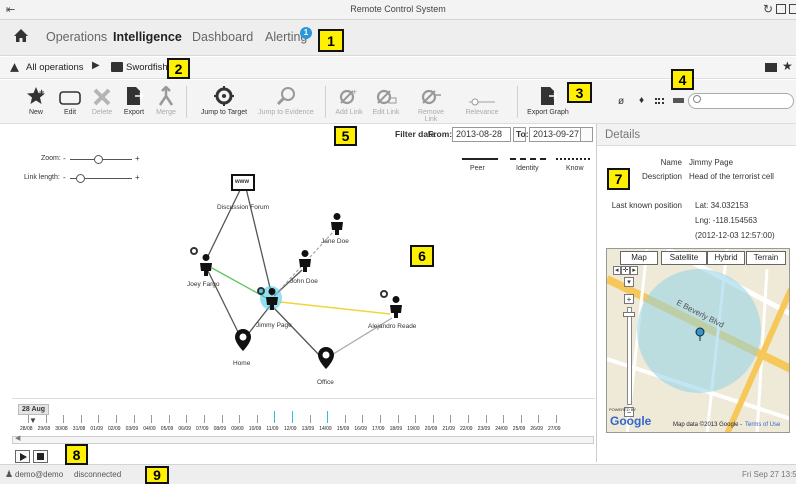 This screenshot has width=796, height=484. I want to click on graph-search-input, so click(741, 101).